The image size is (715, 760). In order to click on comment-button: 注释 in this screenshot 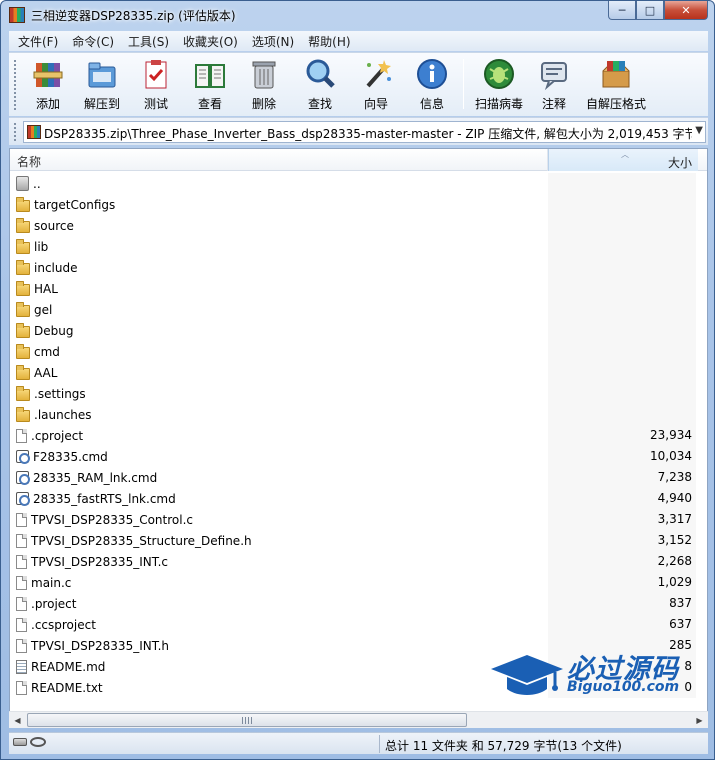, I will do `click(554, 85)`.